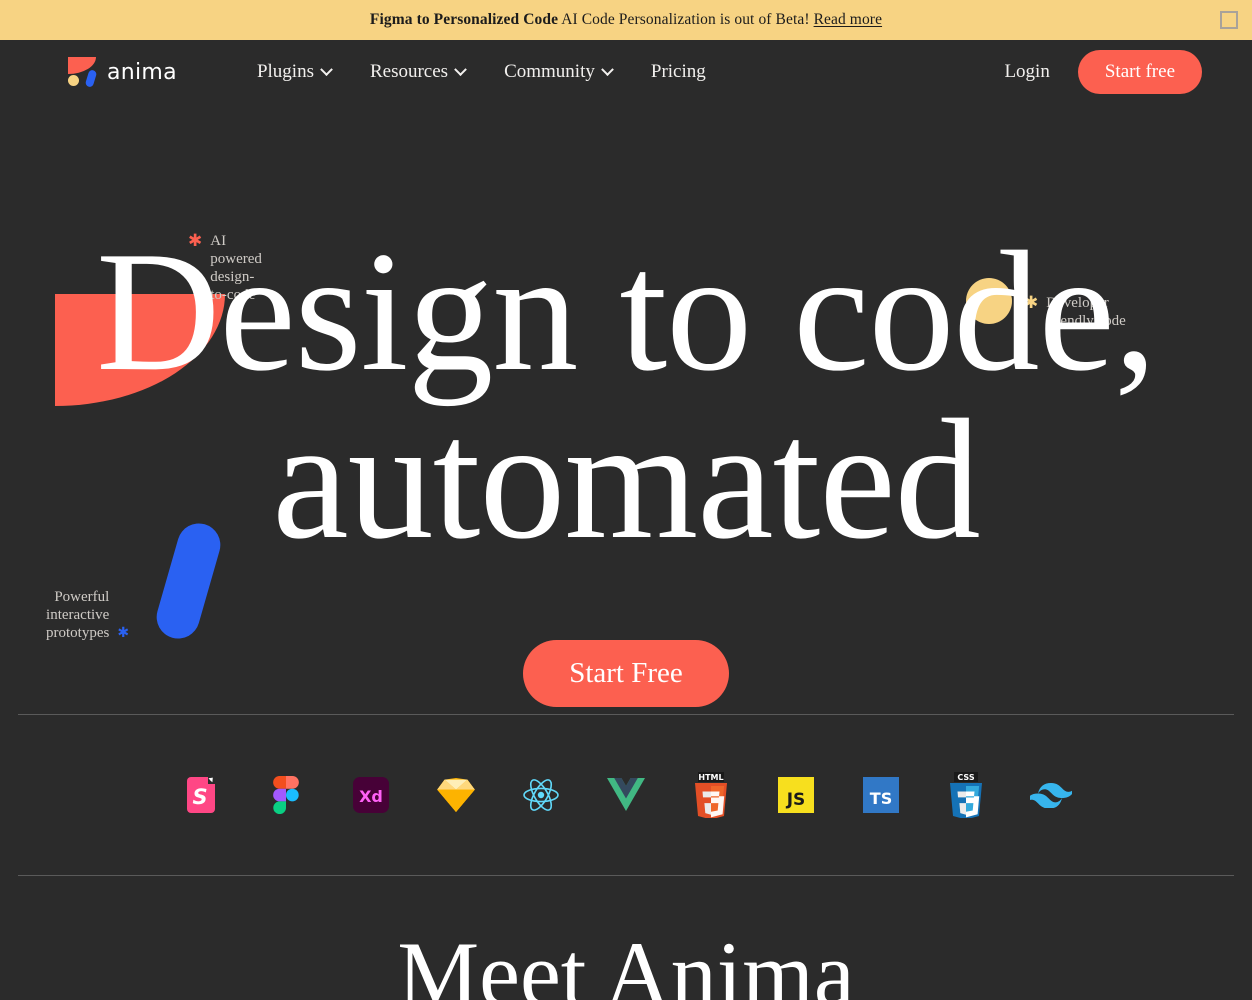  I want to click on react-icon, so click(541, 795).